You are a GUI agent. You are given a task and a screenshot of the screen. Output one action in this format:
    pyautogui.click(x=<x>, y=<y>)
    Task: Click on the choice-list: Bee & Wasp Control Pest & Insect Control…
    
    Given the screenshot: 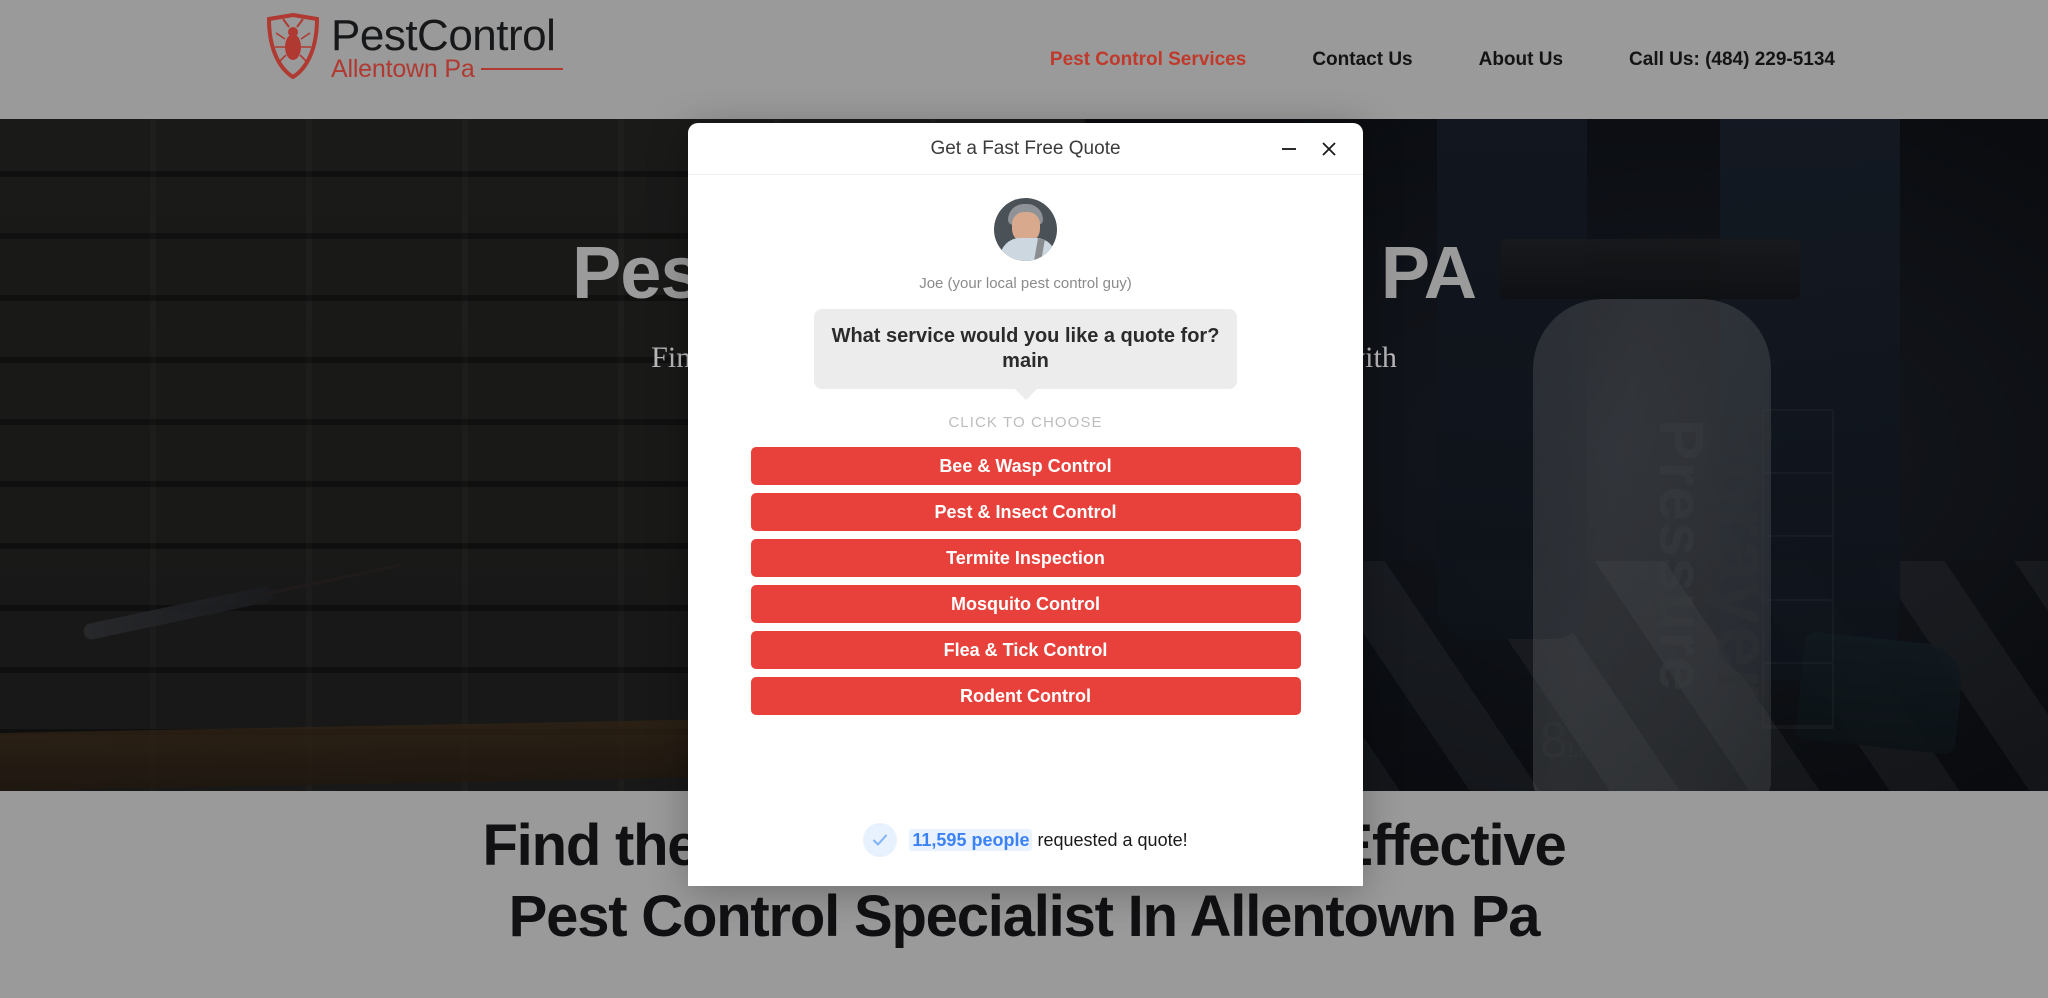 What is the action you would take?
    pyautogui.click(x=1025, y=581)
    